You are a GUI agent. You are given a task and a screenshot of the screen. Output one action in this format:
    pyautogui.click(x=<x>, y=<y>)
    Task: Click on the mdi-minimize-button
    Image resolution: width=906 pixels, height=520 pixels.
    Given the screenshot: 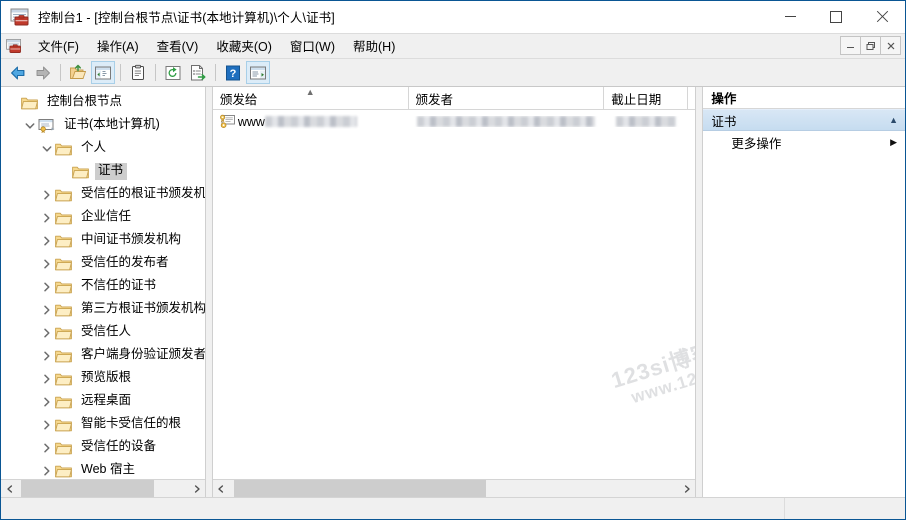 What is the action you would take?
    pyautogui.click(x=850, y=45)
    